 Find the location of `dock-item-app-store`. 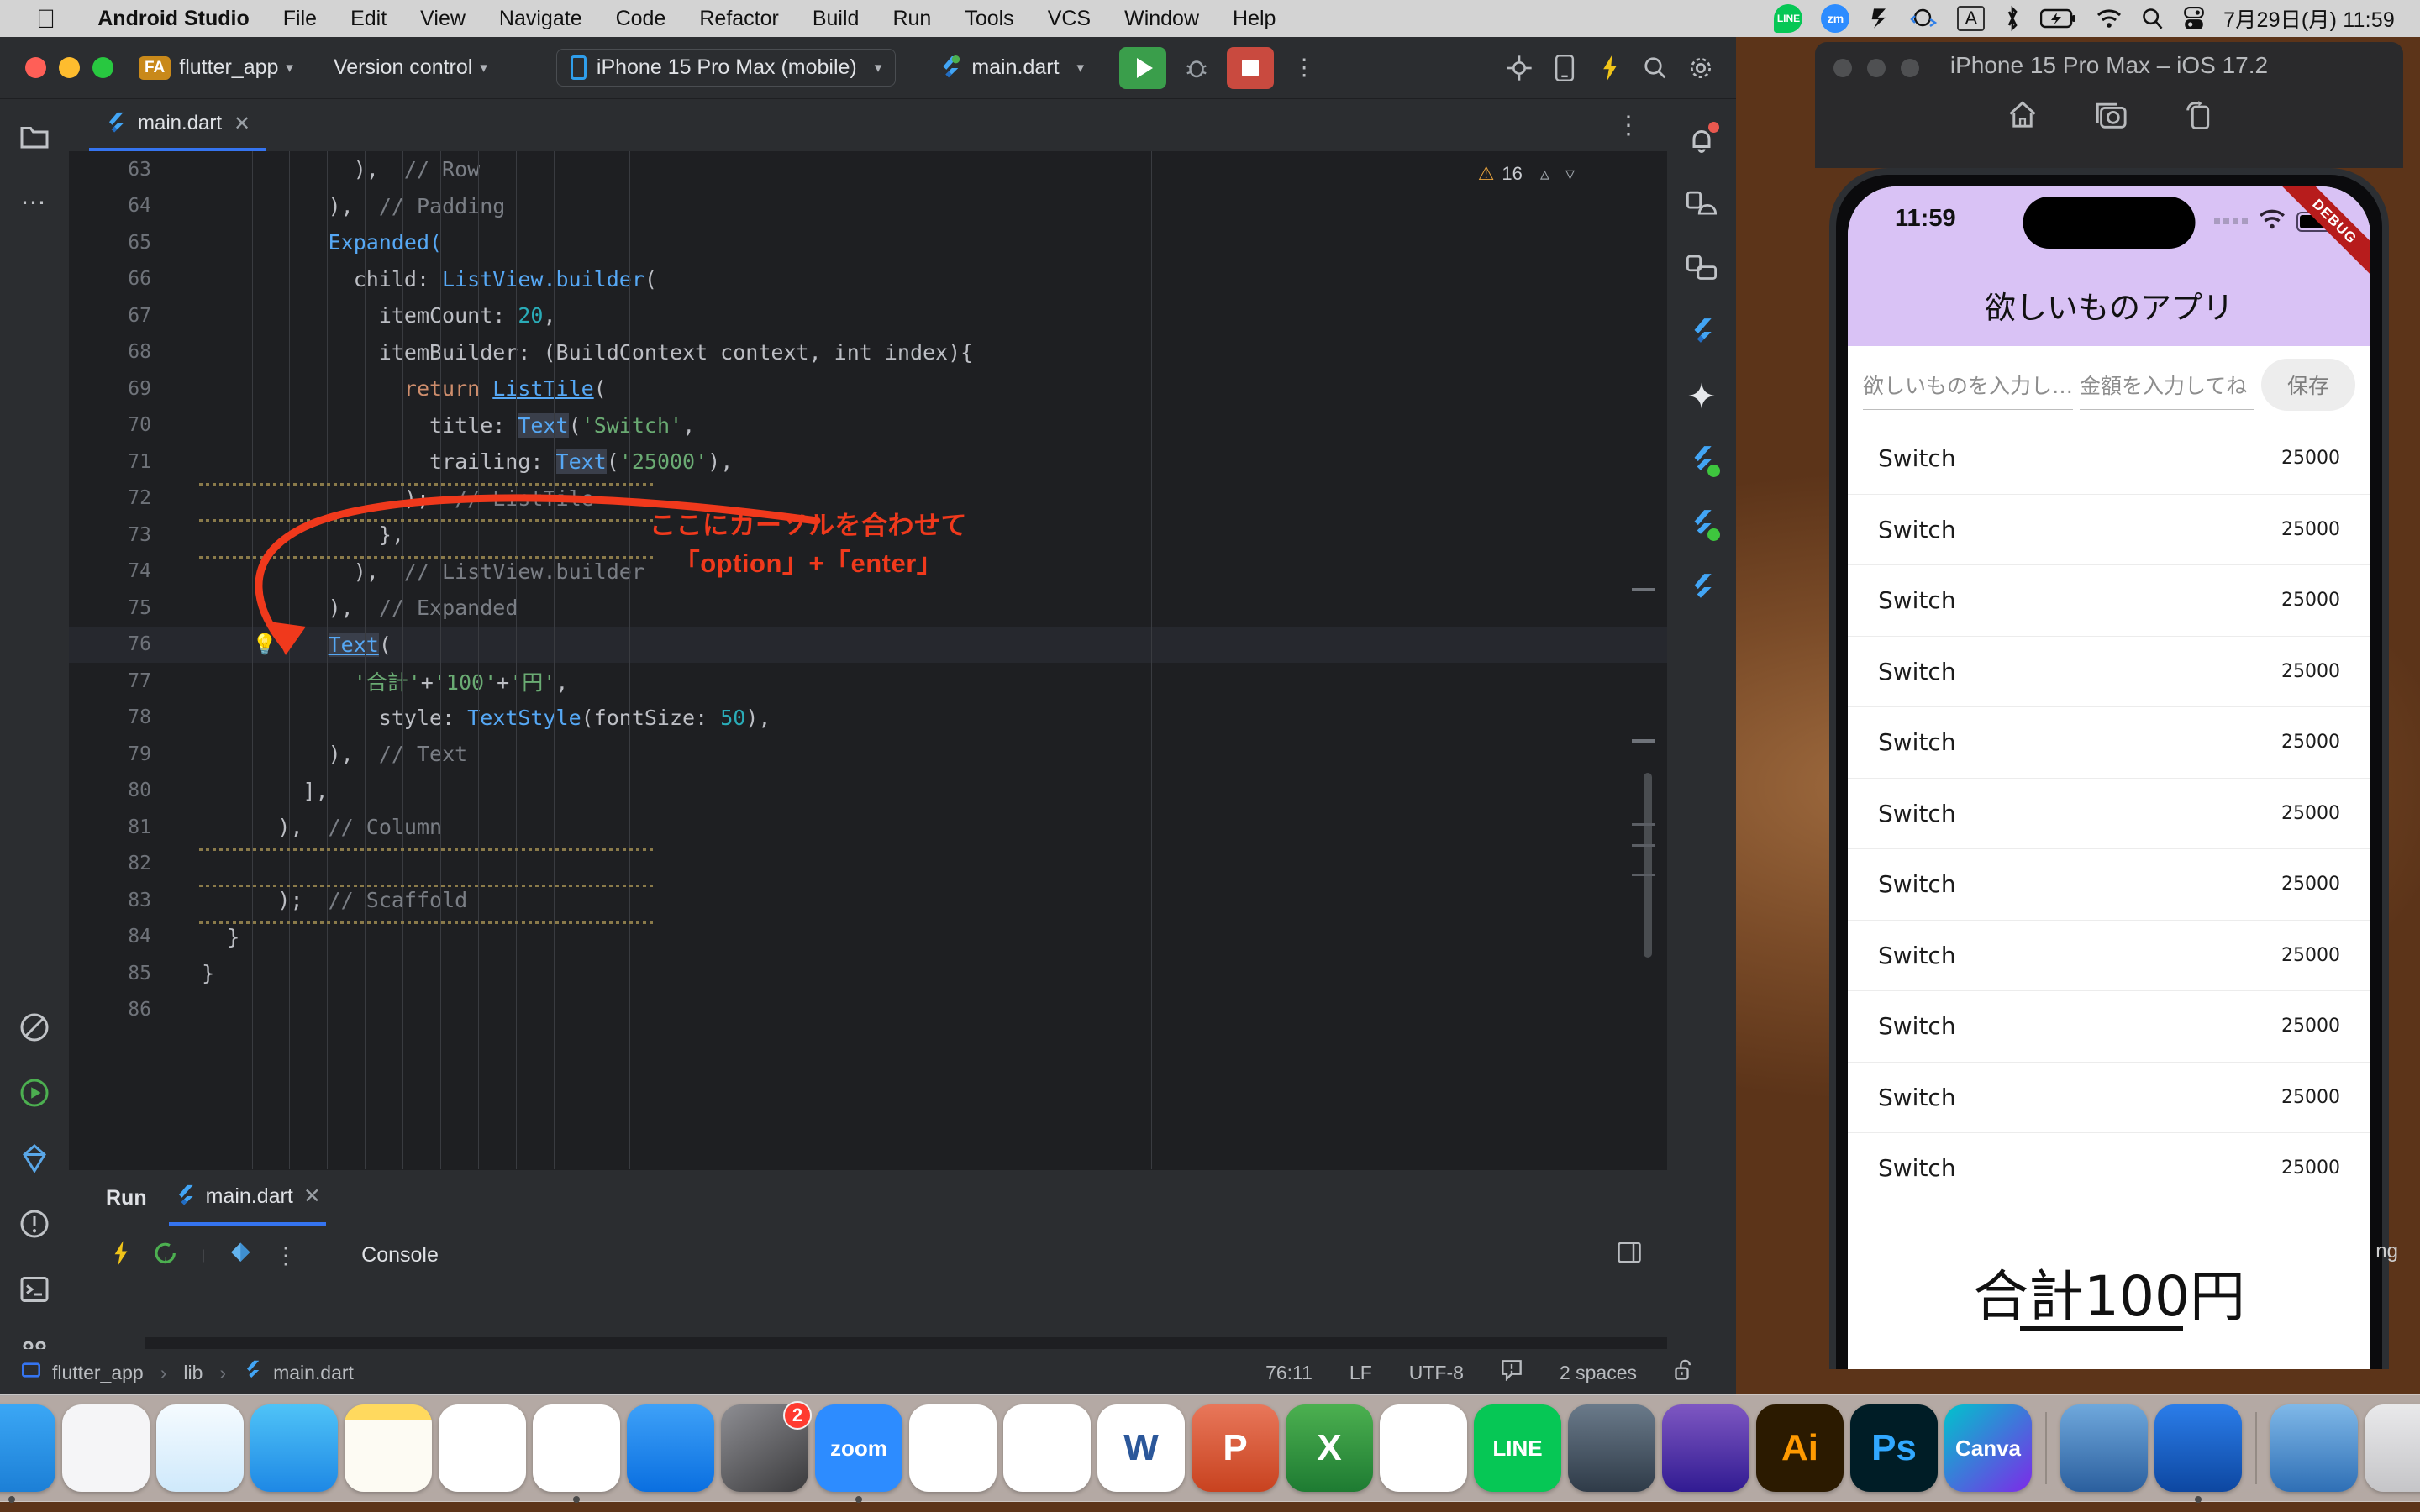

dock-item-app-store is located at coordinates (671, 1448).